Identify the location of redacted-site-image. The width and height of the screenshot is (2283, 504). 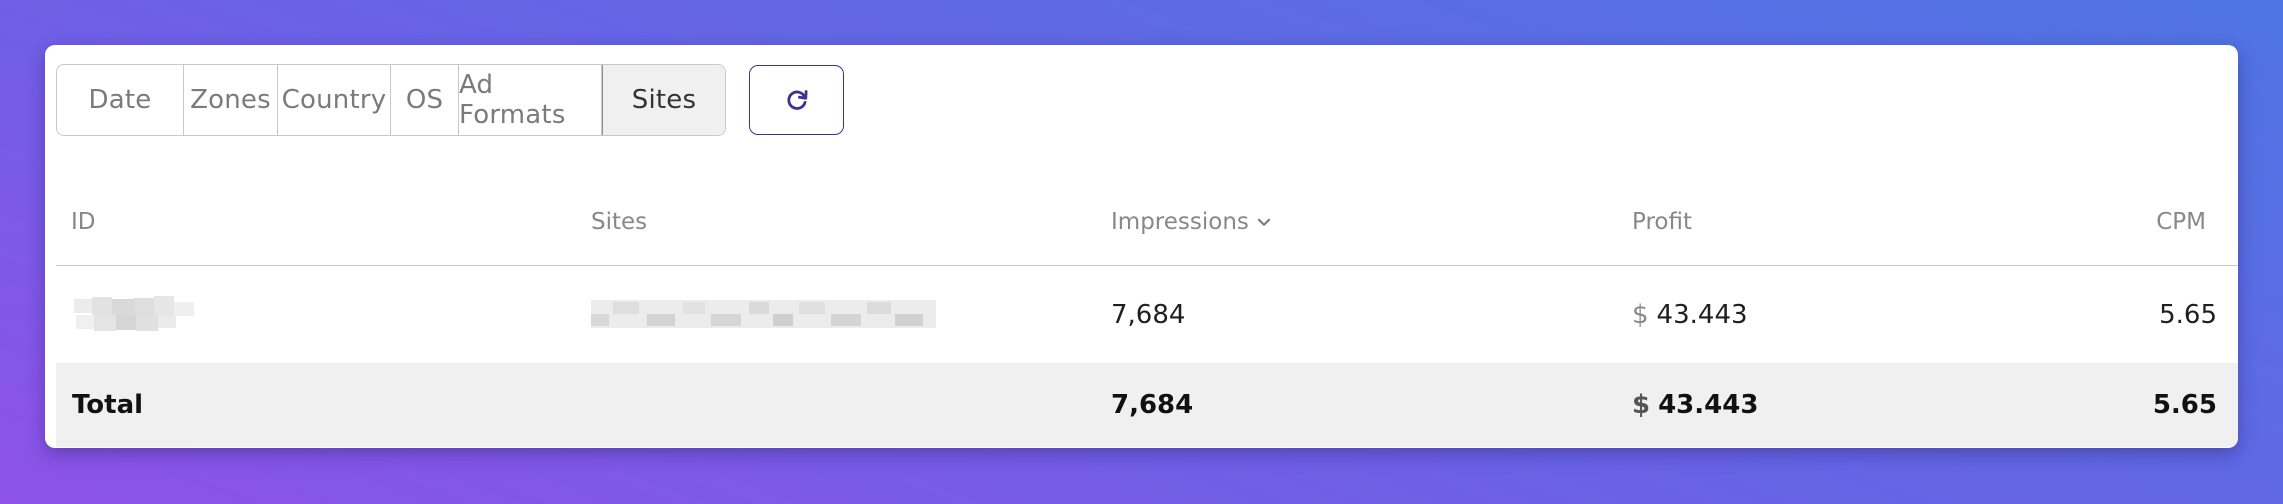
(763, 313).